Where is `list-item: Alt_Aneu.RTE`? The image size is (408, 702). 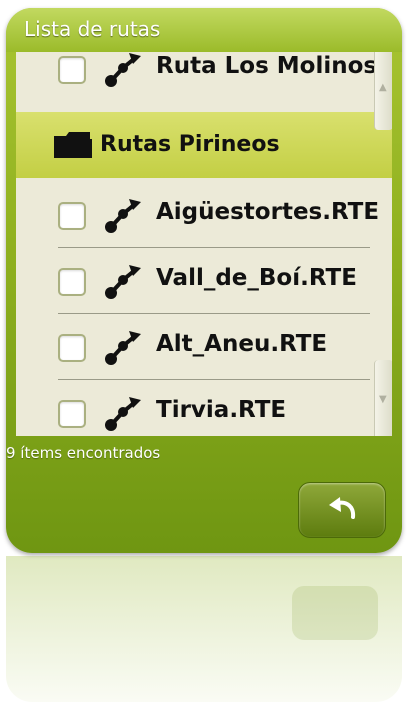
list-item: Alt_Aneu.RTE is located at coordinates (204, 347).